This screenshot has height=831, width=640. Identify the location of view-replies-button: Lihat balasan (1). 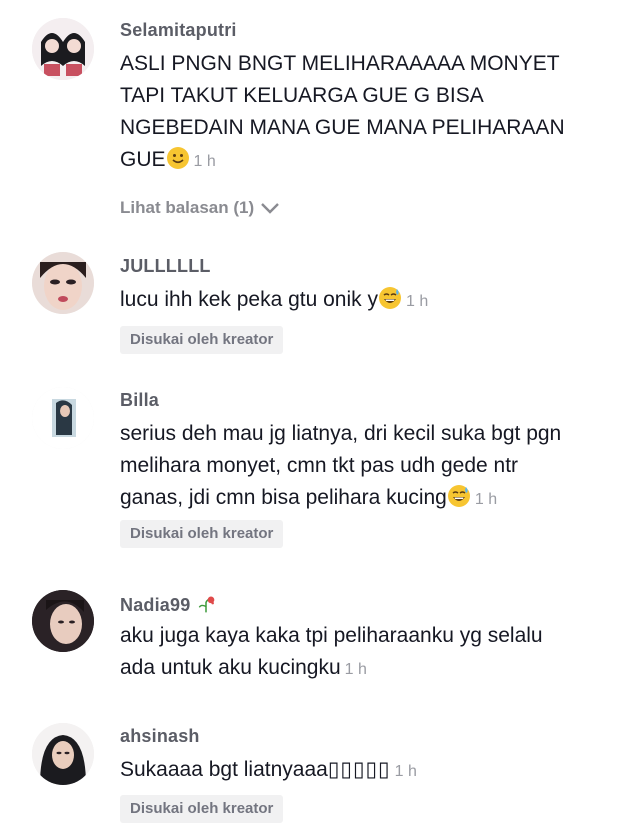
(200, 208).